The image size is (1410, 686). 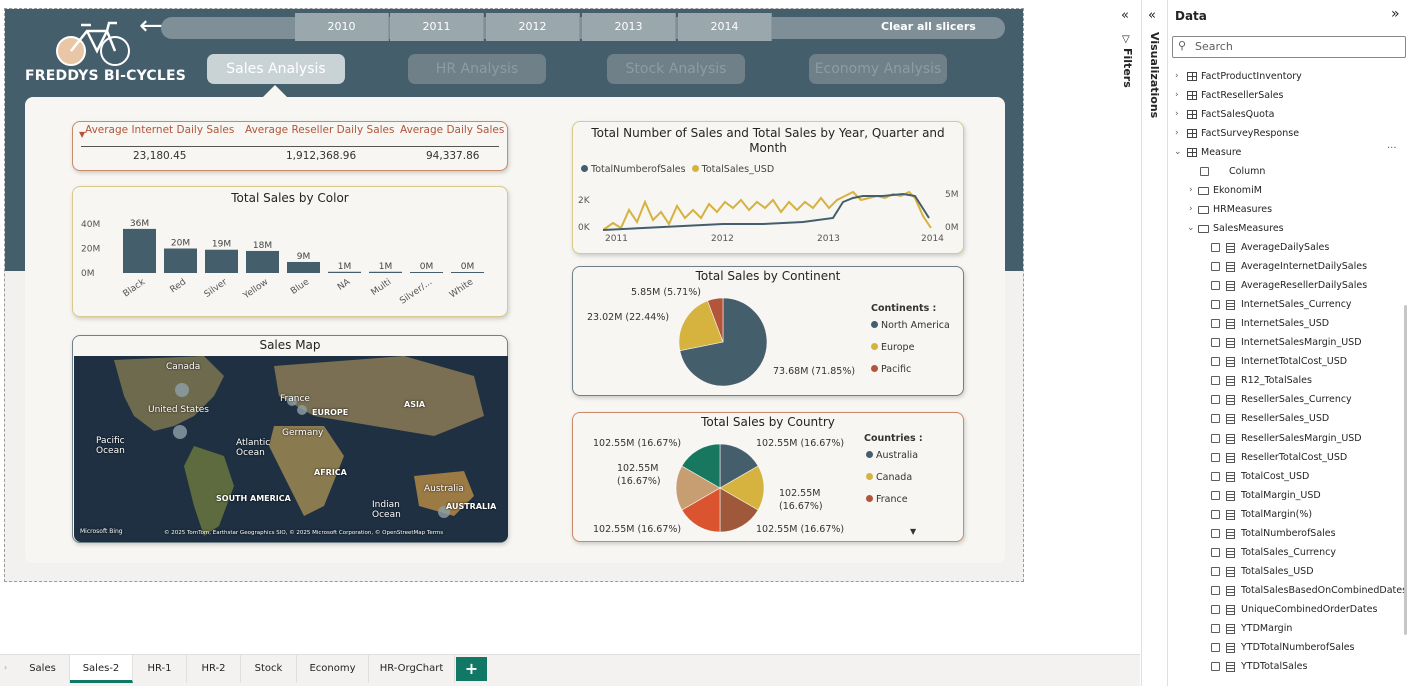 I want to click on expand-filters-icon: «, so click(x=1125, y=15).